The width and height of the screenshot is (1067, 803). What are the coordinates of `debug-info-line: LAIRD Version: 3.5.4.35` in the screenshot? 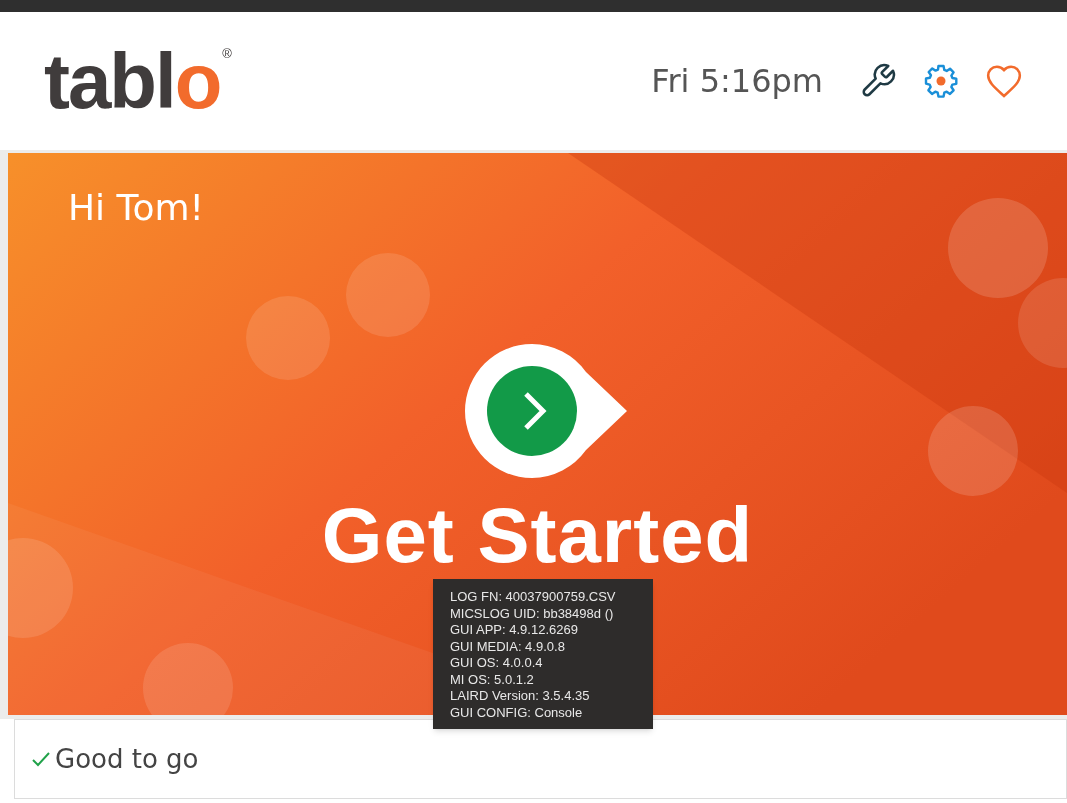 It's located at (520, 696).